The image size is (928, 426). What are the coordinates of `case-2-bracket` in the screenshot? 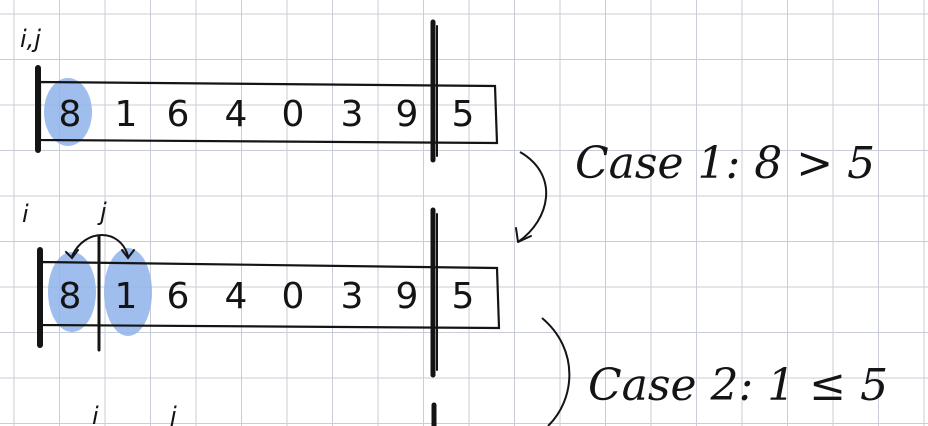 It's located at (556, 371).